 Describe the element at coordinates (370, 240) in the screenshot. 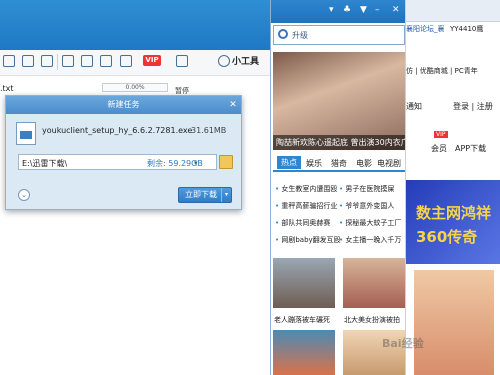

I see `news-item: 女主播一晚入千万` at that location.